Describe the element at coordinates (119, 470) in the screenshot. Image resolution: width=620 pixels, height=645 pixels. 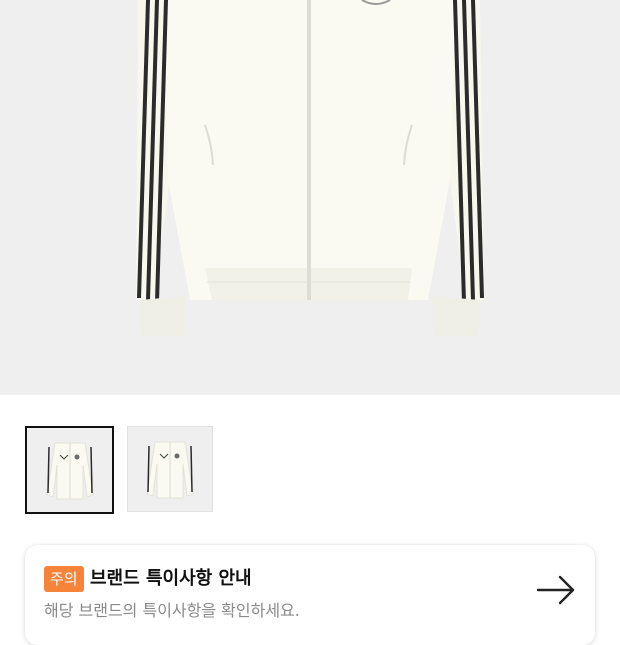
I see `thumbnail-strip` at that location.